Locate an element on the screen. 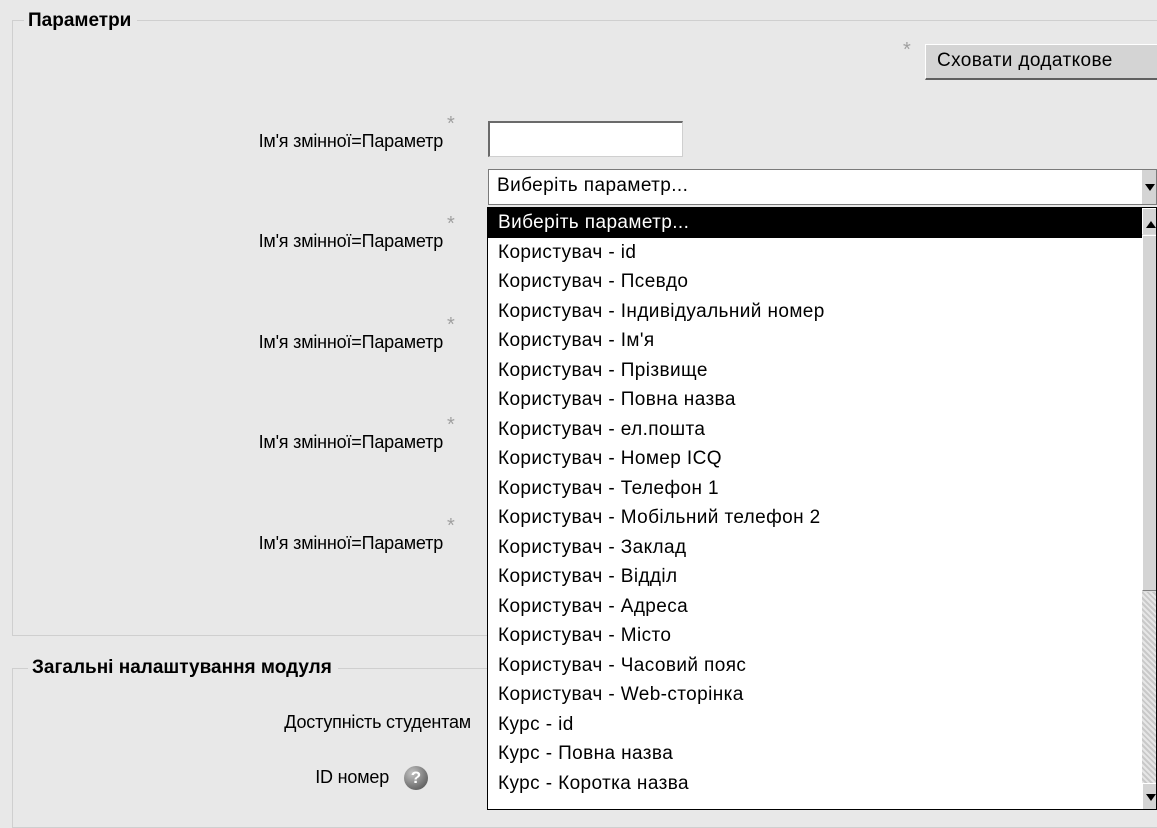 Image resolution: width=1157 pixels, height=828 pixels. dropdown-option: Користувач - Ім'я is located at coordinates (822, 341).